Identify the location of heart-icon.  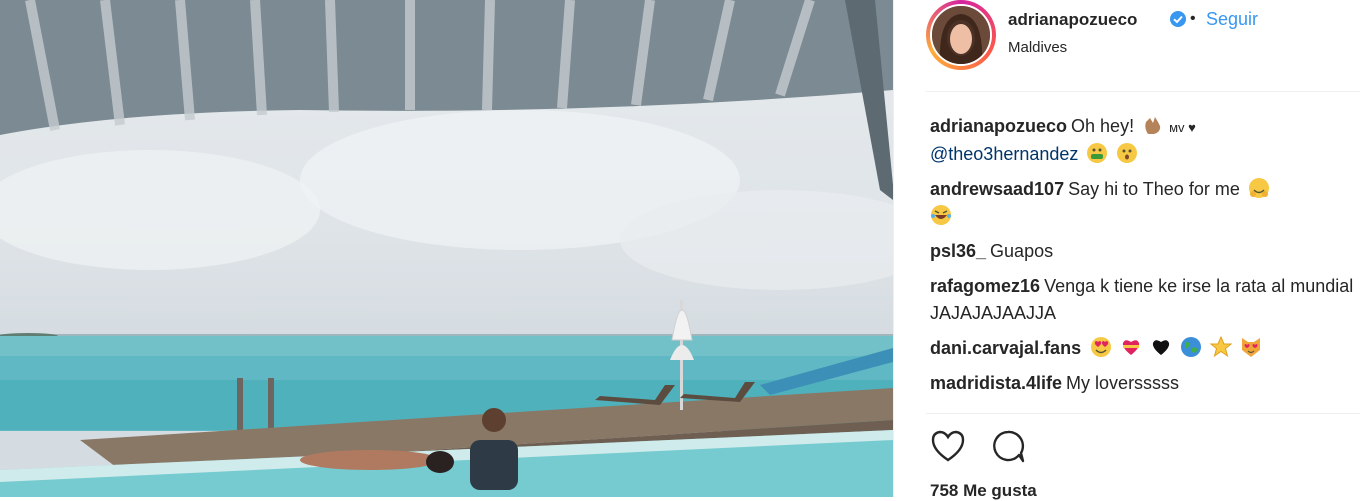
(948, 448).